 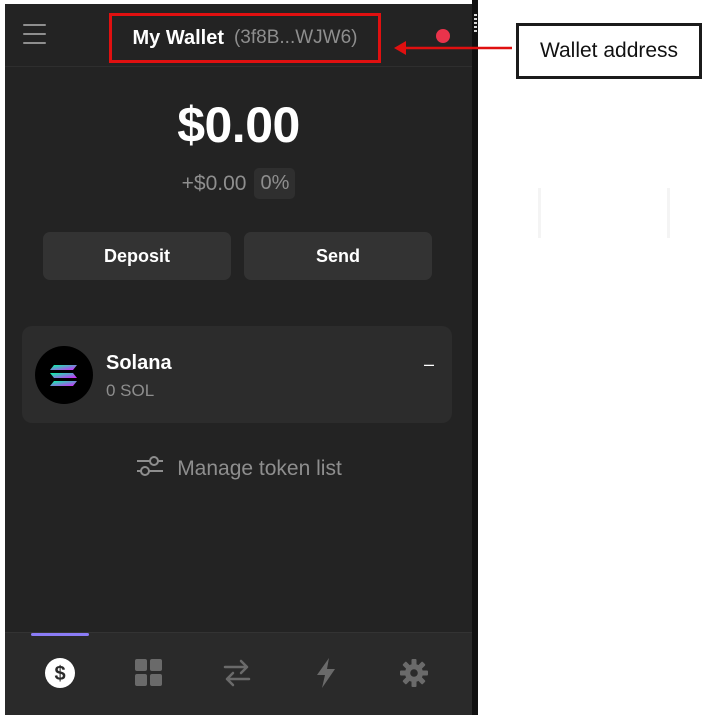 What do you see at coordinates (428, 364) in the screenshot?
I see `token-value: –` at bounding box center [428, 364].